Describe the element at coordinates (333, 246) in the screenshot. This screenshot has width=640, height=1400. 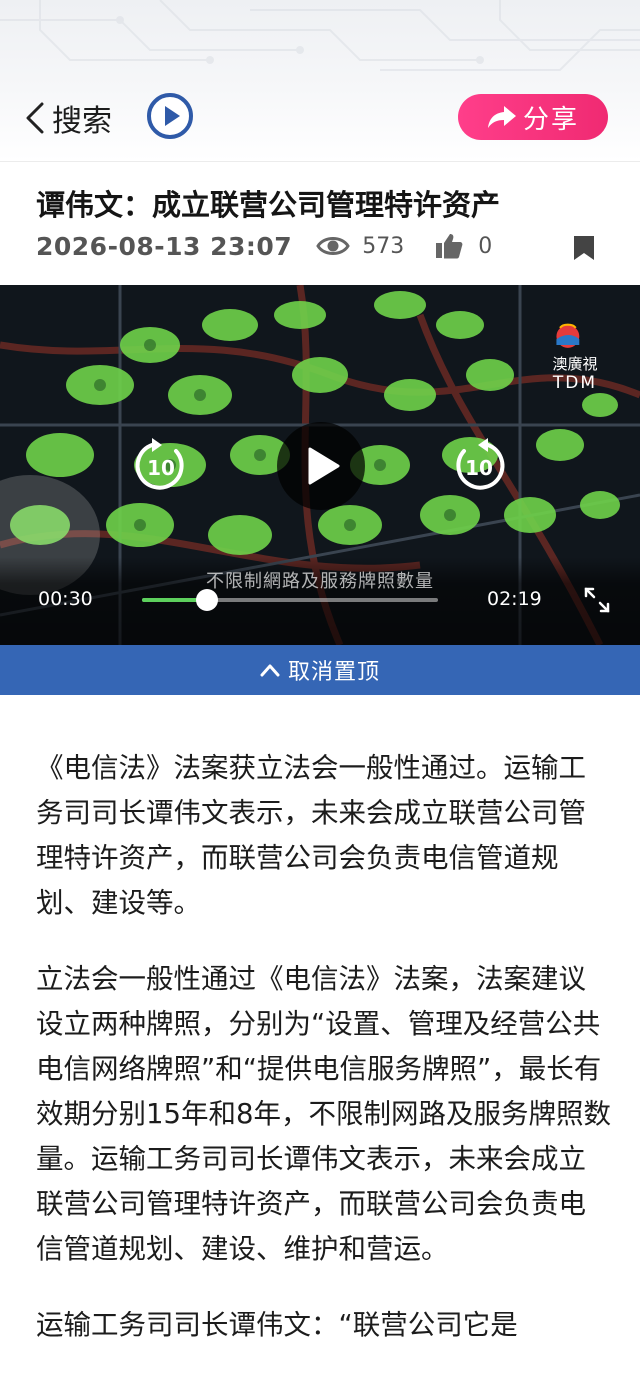
I see `eye-icon` at that location.